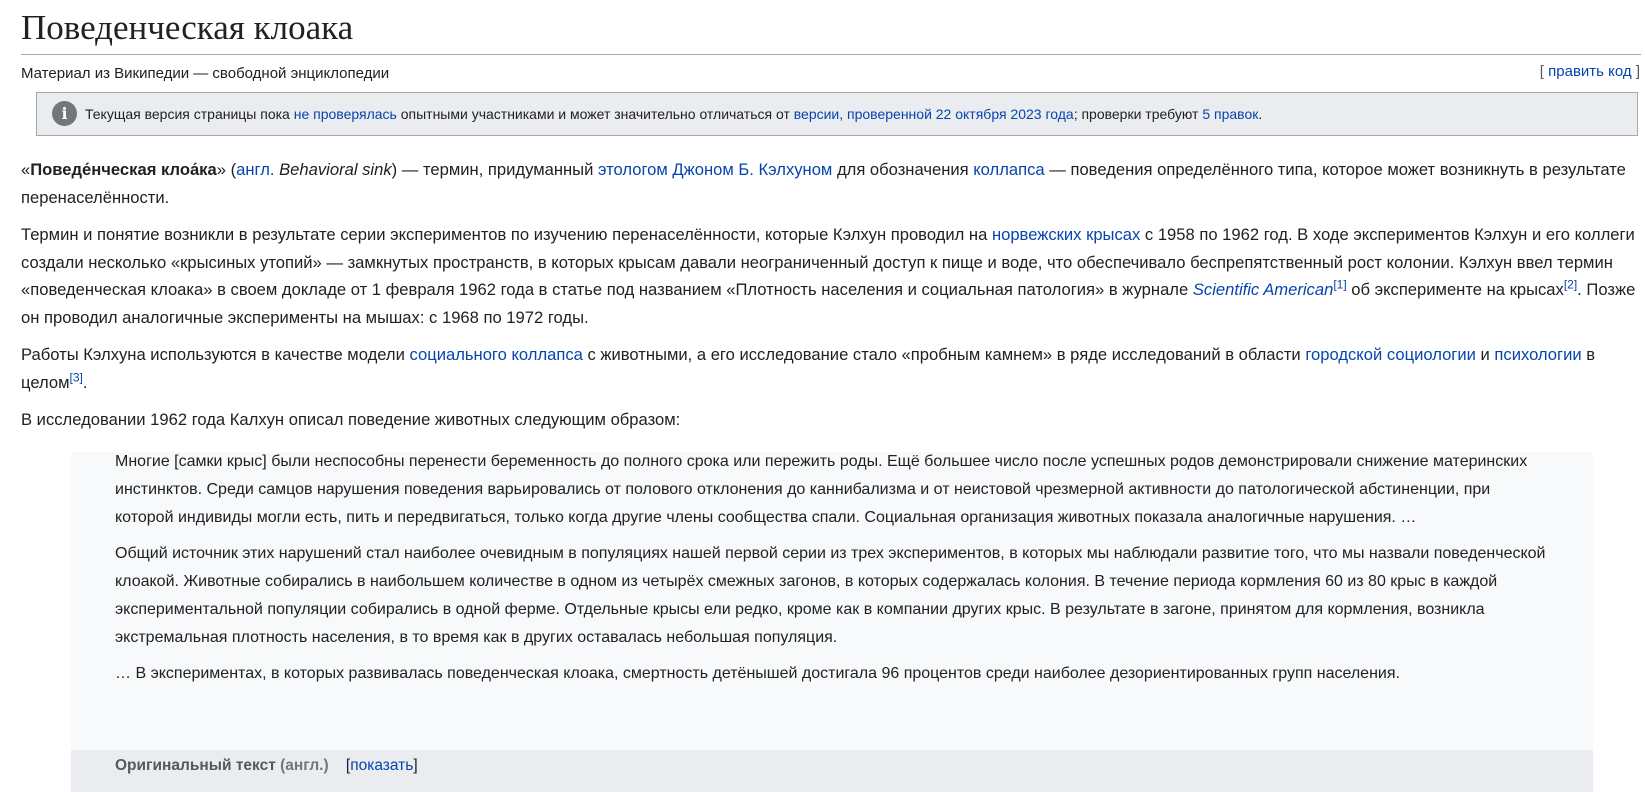 Image resolution: width=1645 pixels, height=792 pixels. I want to click on edit-source: [ править код ], so click(1590, 72).